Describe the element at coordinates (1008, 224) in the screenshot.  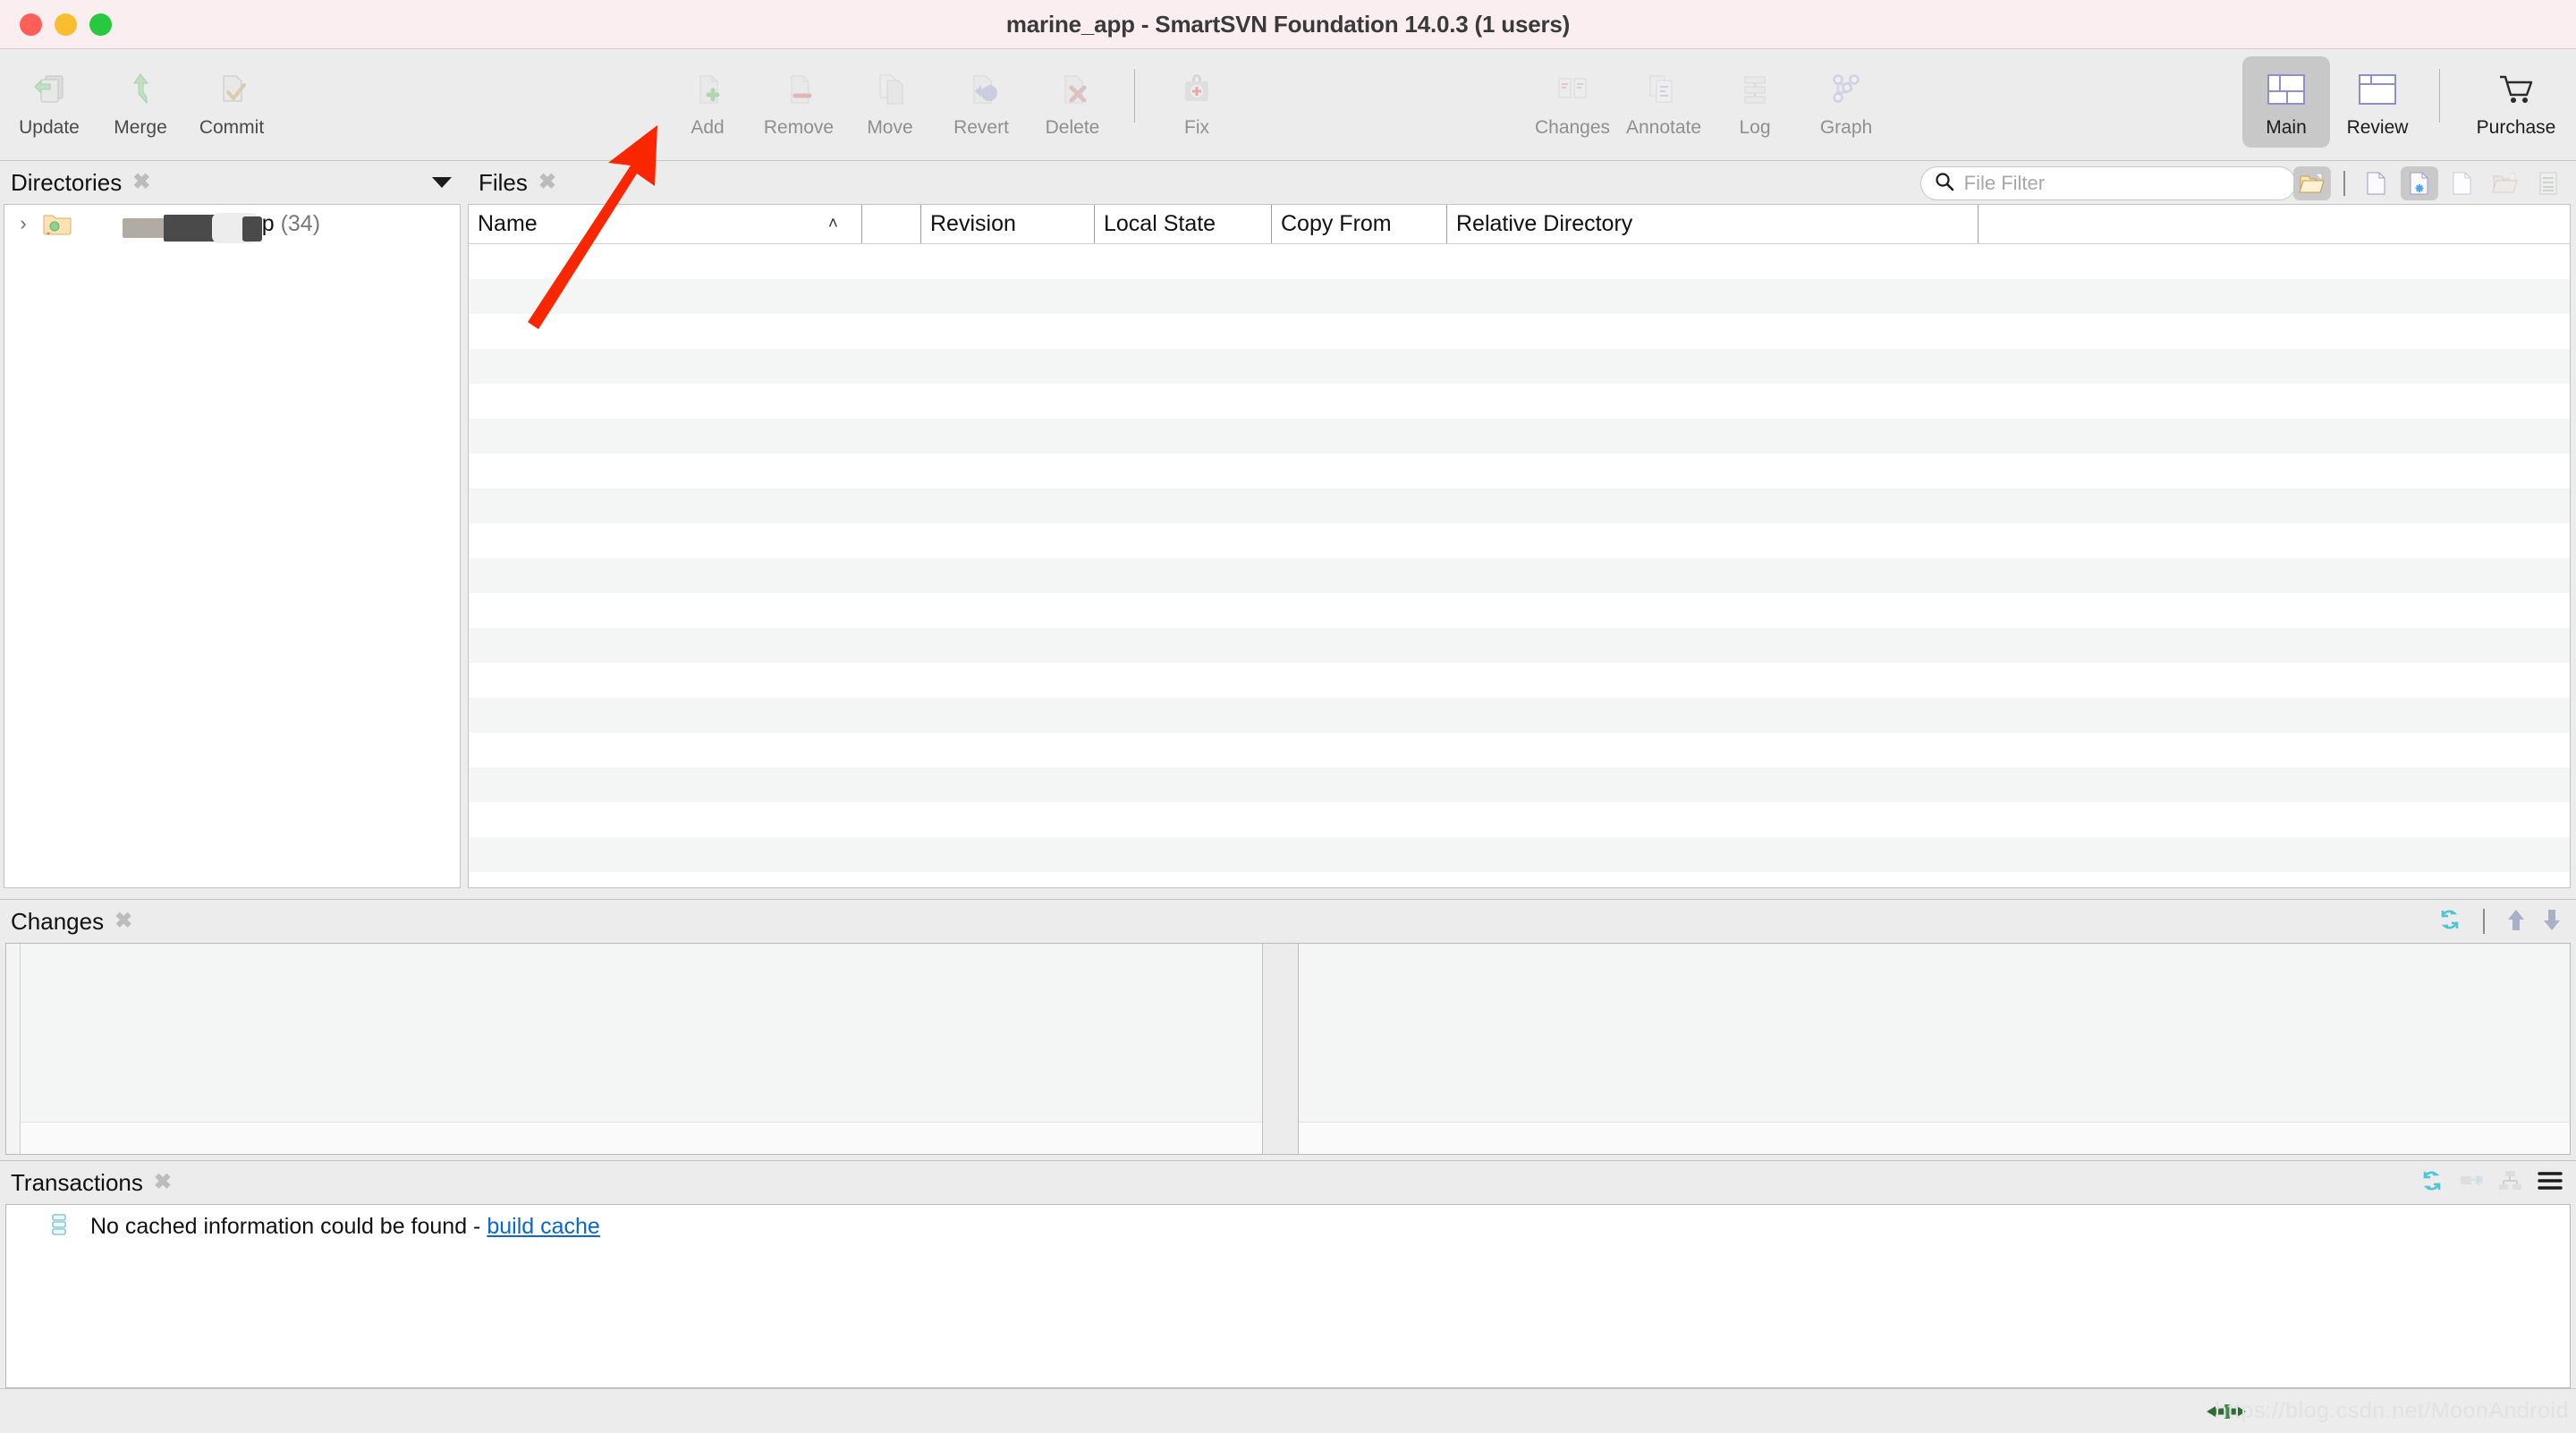
I see `column-header-revision: Revision` at that location.